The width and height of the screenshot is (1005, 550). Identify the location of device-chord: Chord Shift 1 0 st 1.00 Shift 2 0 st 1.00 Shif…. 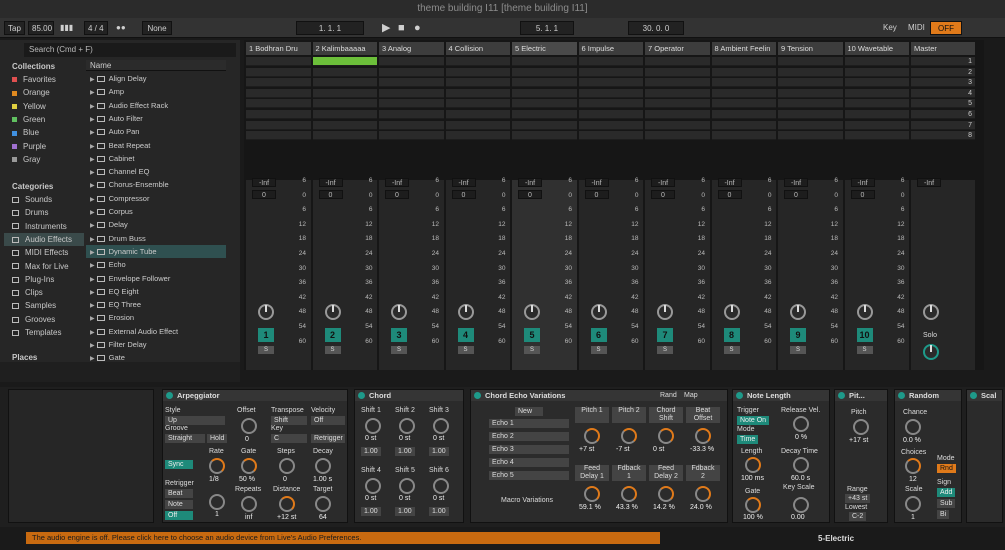
(409, 456).